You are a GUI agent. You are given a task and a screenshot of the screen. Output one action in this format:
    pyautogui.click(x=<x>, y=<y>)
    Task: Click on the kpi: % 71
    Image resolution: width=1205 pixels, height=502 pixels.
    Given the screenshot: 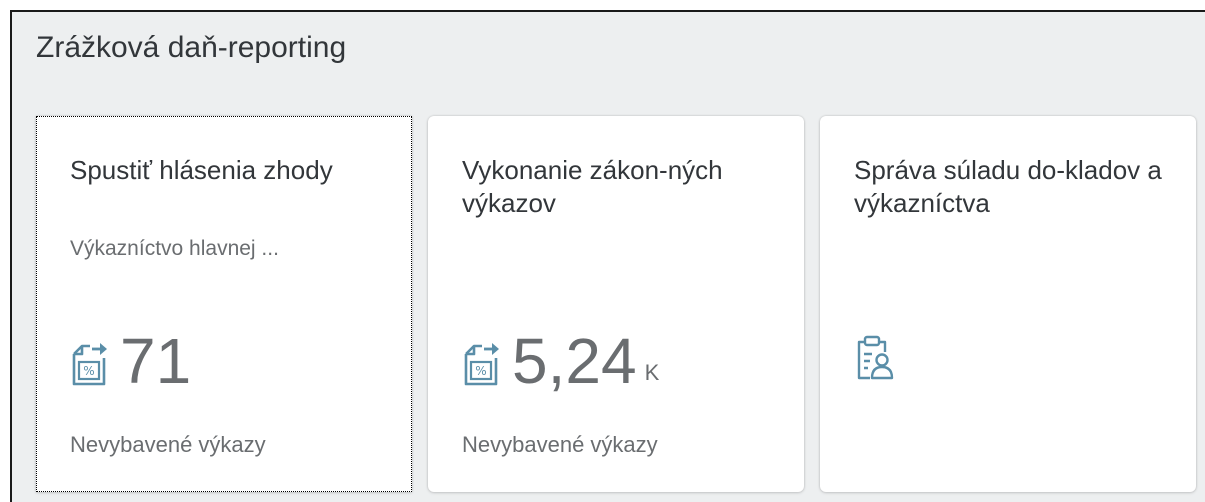 What is the action you would take?
    pyautogui.click(x=134, y=361)
    